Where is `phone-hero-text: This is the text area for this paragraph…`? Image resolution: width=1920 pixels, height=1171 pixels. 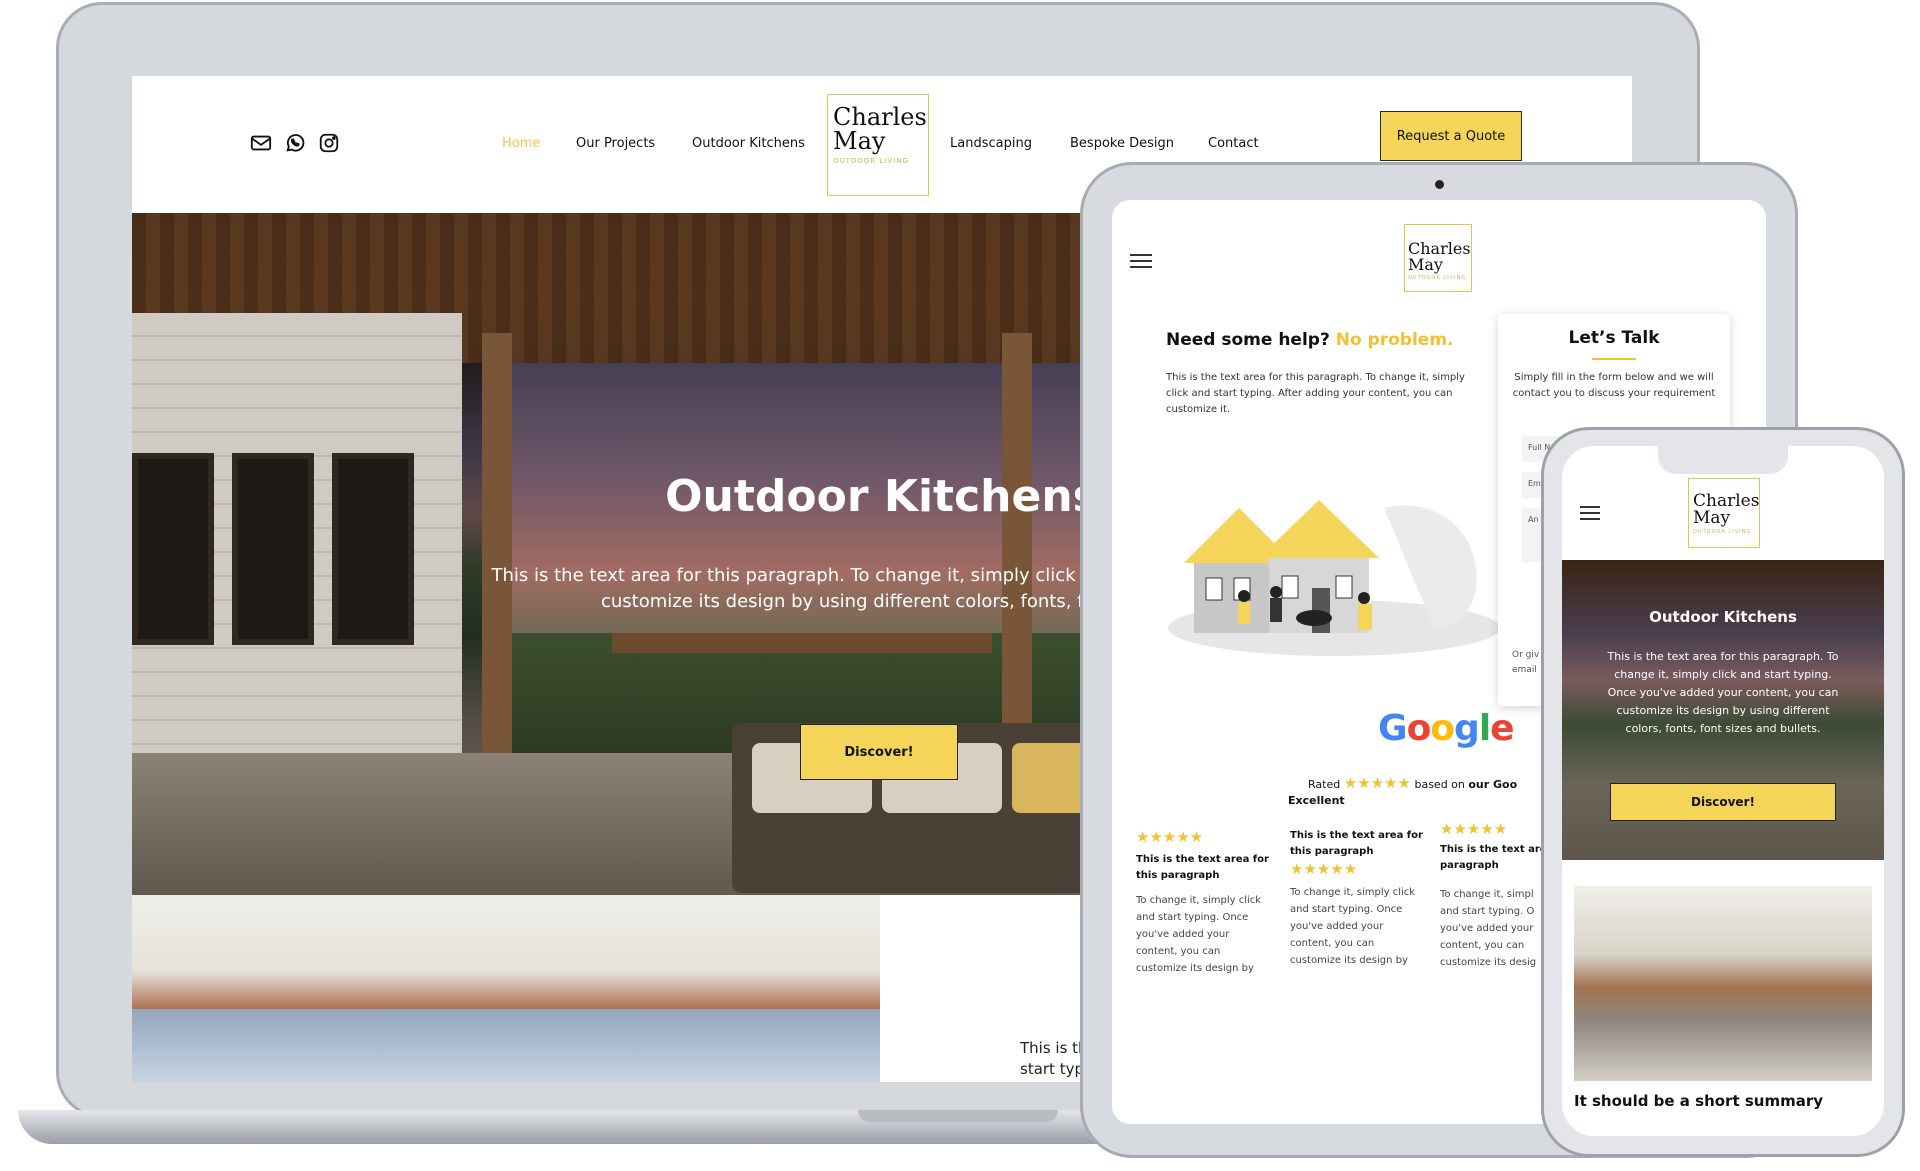
phone-hero-text: This is the text area for this paragraph… is located at coordinates (1723, 692).